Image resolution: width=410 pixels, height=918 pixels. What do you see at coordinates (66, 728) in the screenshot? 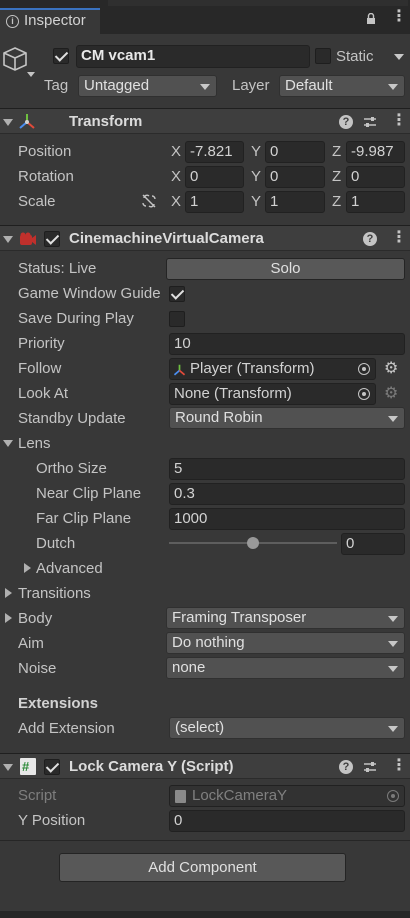
I see `add-extension-label: Add Extension` at bounding box center [66, 728].